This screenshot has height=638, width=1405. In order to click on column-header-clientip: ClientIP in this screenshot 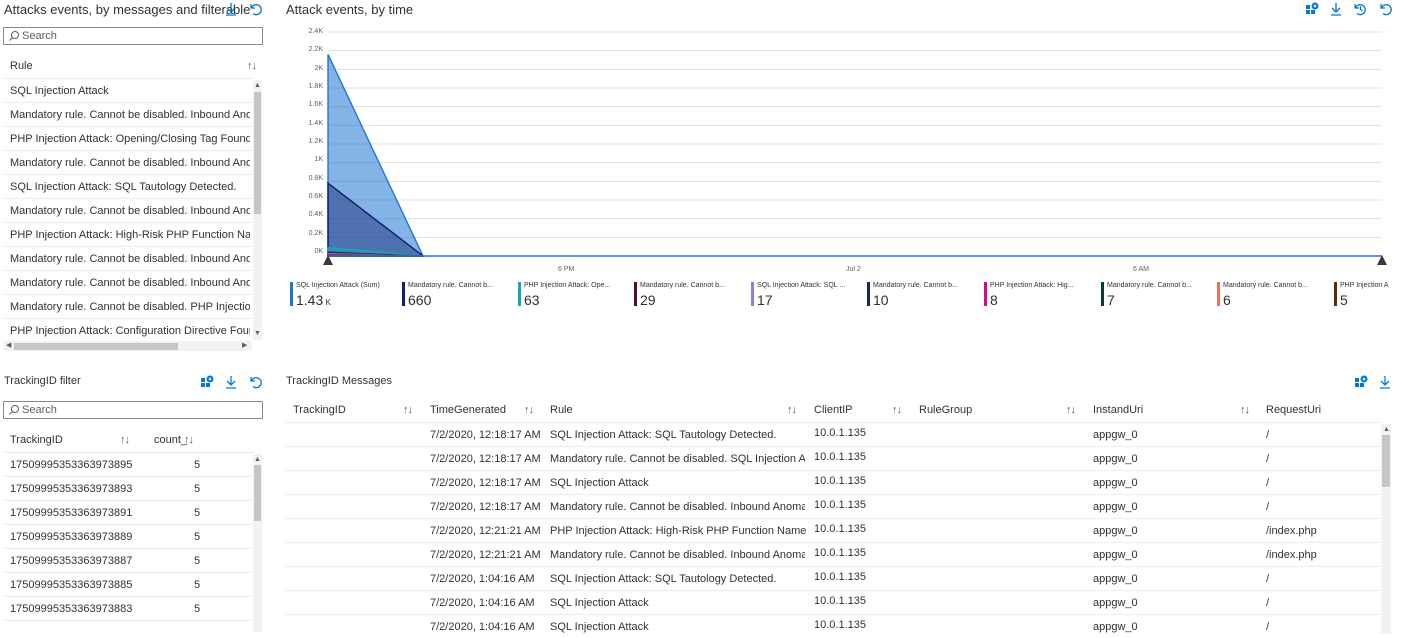, I will do `click(833, 410)`.